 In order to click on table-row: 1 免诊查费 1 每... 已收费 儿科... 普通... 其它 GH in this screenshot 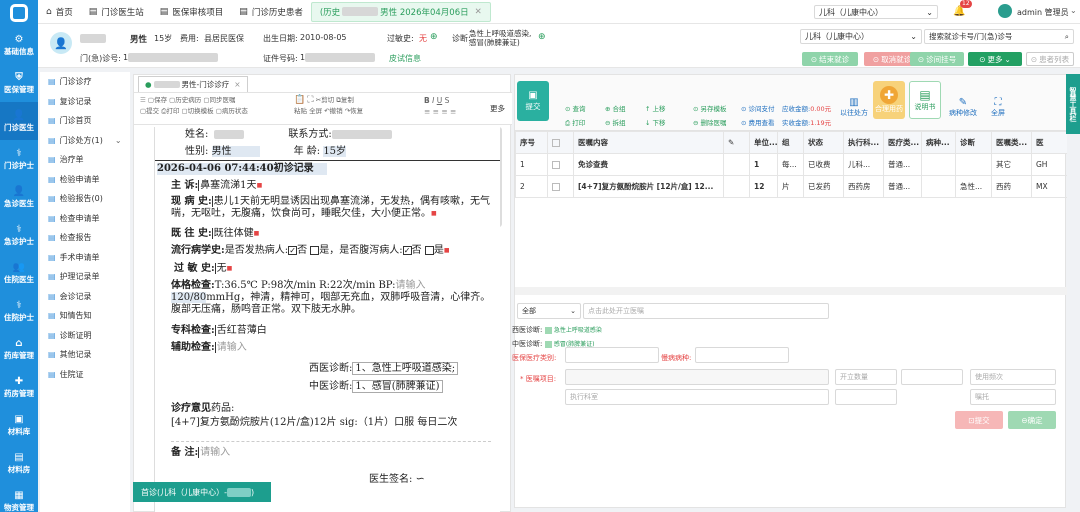, I will do `click(791, 164)`.